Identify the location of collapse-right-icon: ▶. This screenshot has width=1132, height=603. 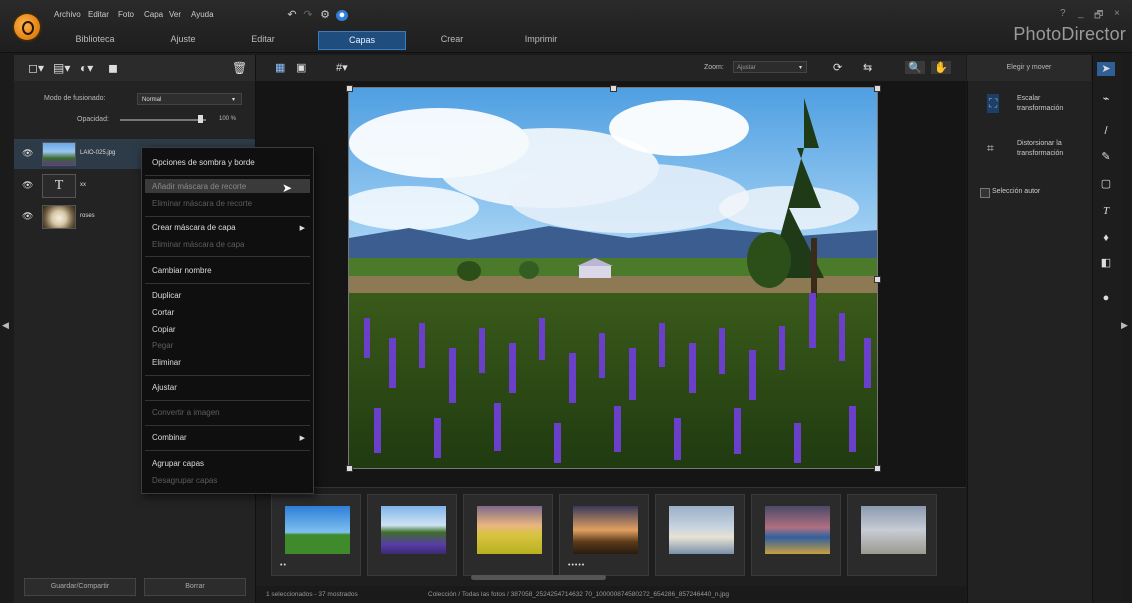
(1124, 325).